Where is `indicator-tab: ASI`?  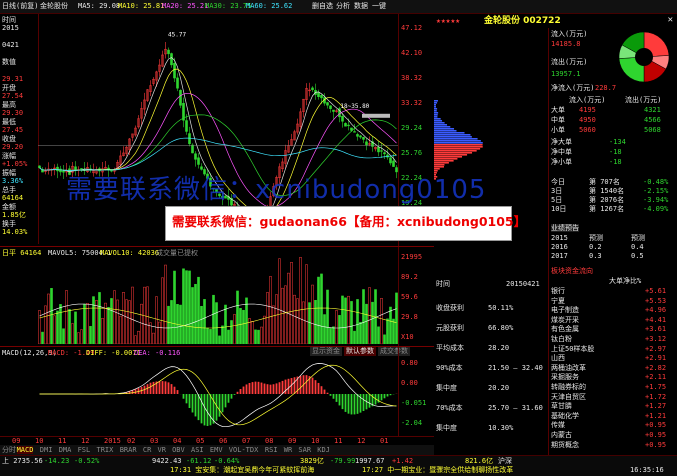 indicator-tab: ASI is located at coordinates (197, 450).